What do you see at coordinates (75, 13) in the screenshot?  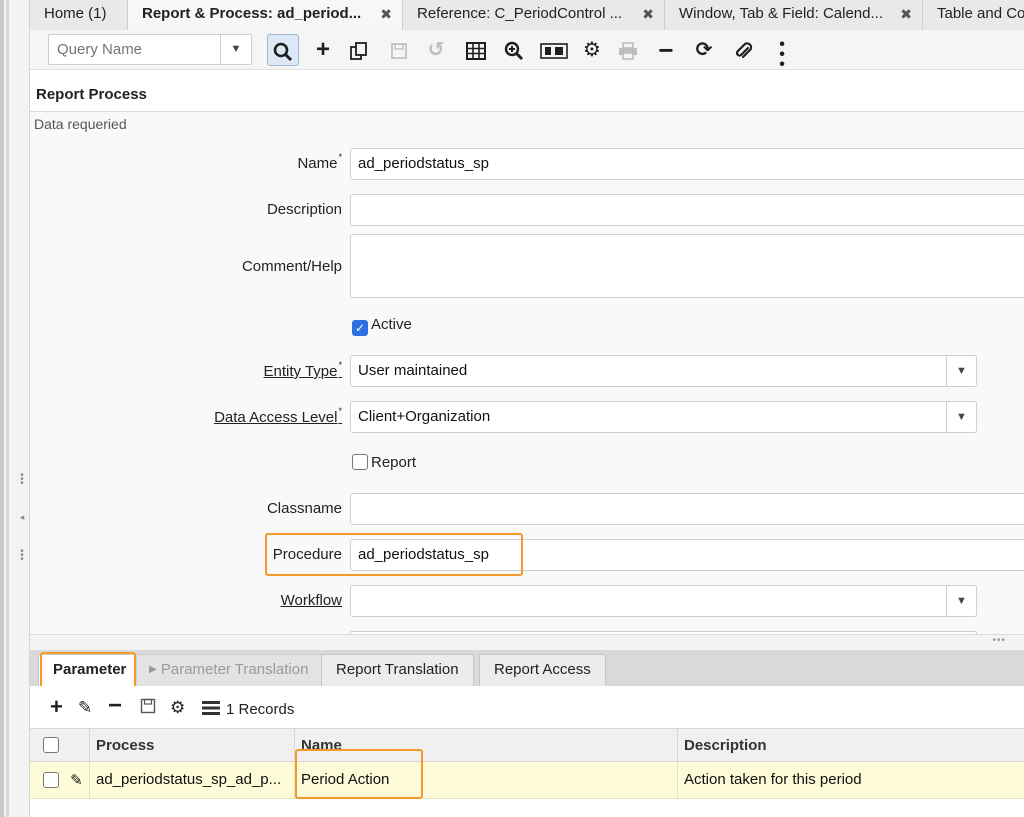 I see `tab-label: Home (1)` at bounding box center [75, 13].